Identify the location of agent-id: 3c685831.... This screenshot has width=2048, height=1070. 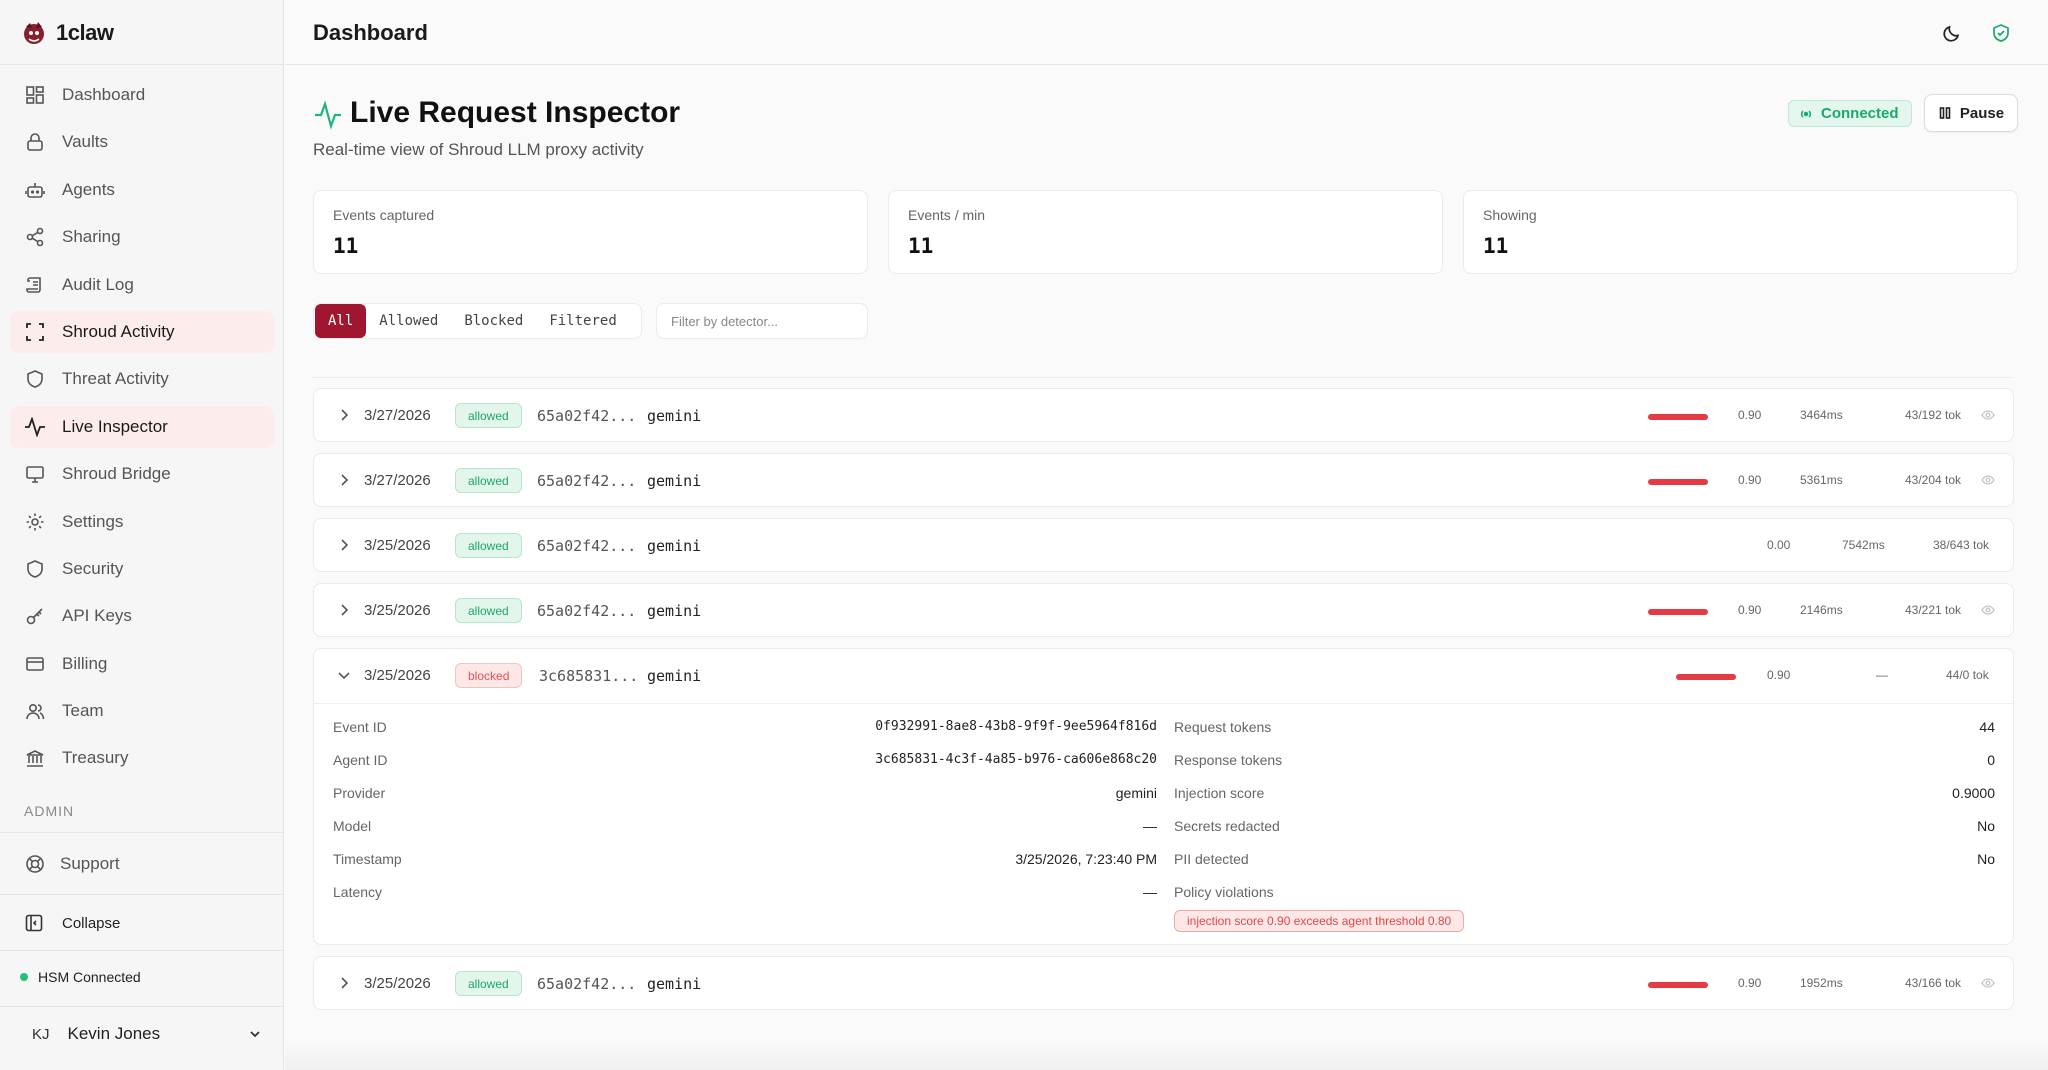
(589, 676).